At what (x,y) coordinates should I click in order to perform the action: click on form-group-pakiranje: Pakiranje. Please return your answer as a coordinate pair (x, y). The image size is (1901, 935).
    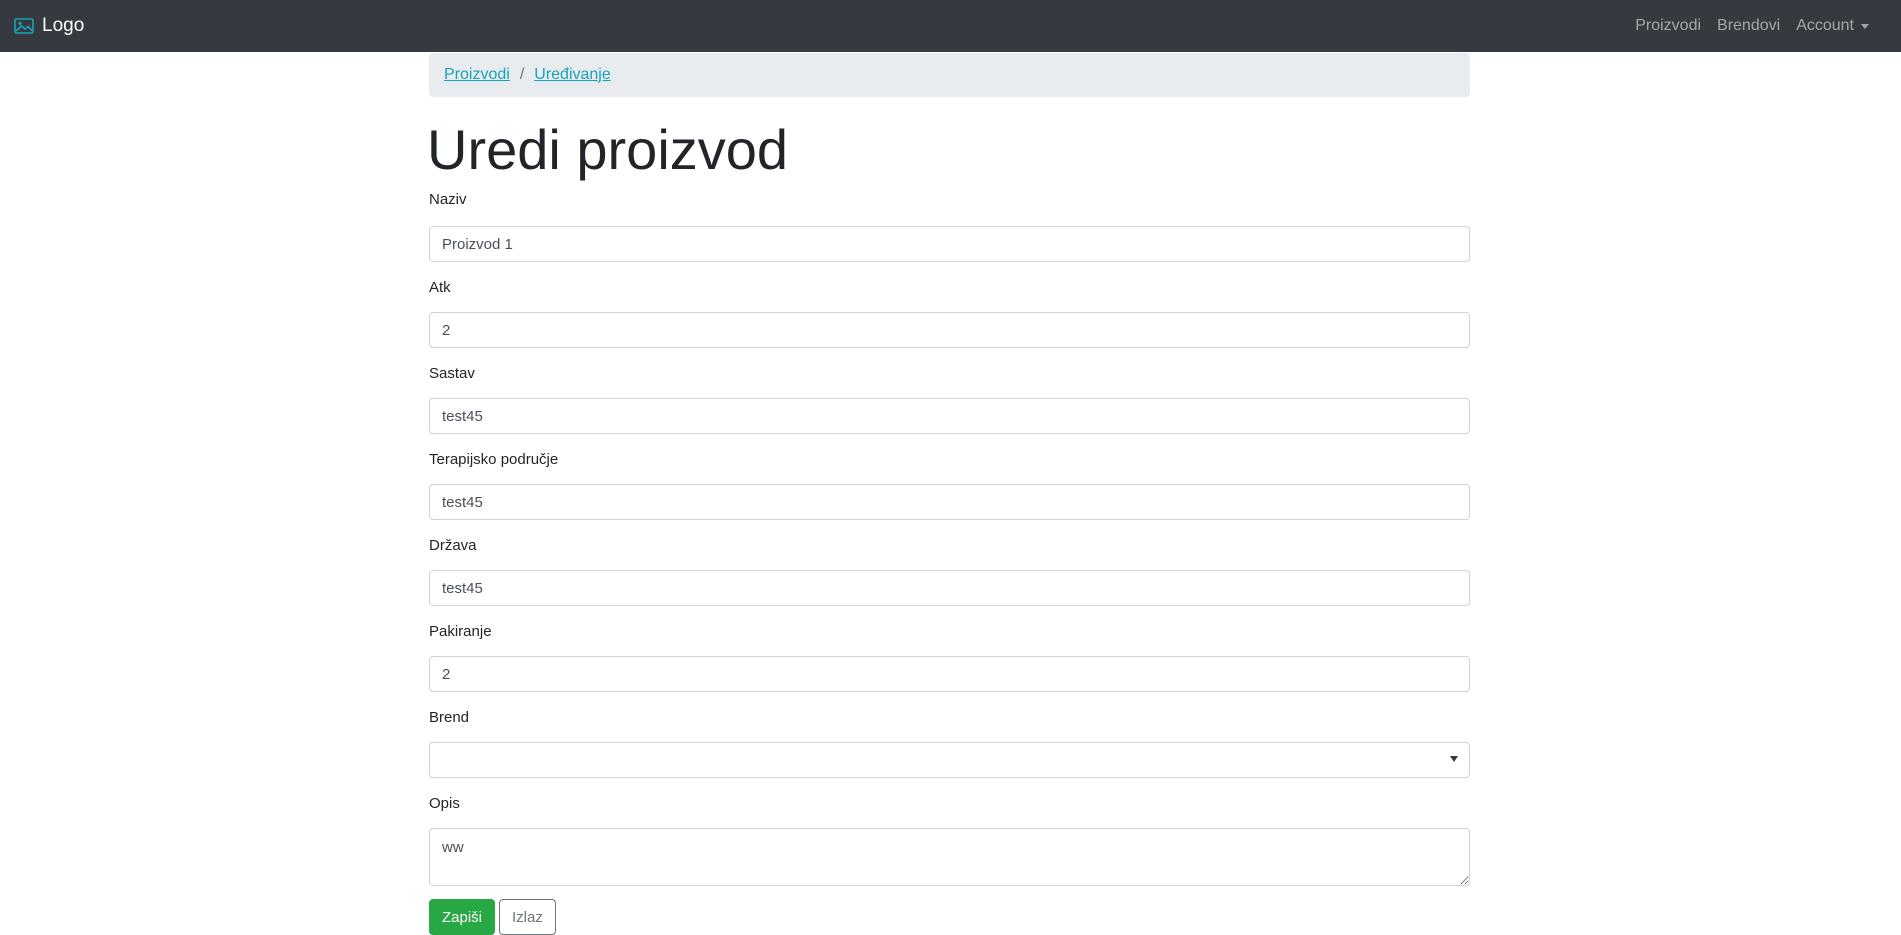
    Looking at the image, I should click on (949, 657).